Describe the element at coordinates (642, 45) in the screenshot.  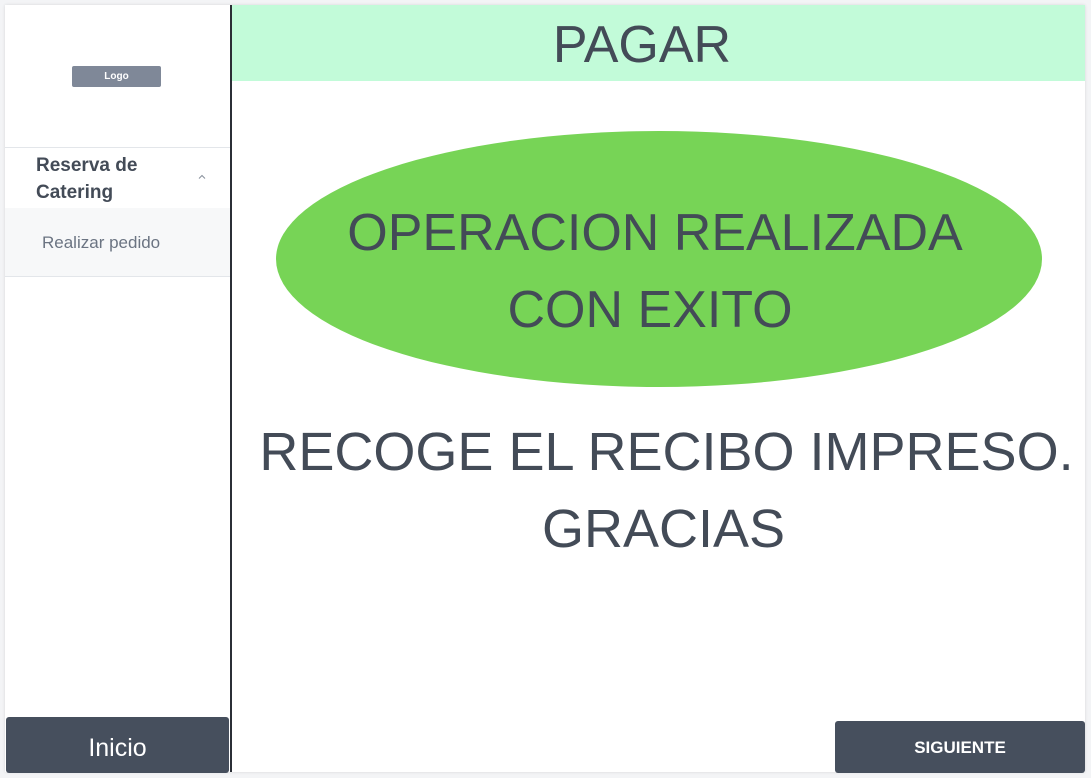
I see `page-title: PAGAR` at that location.